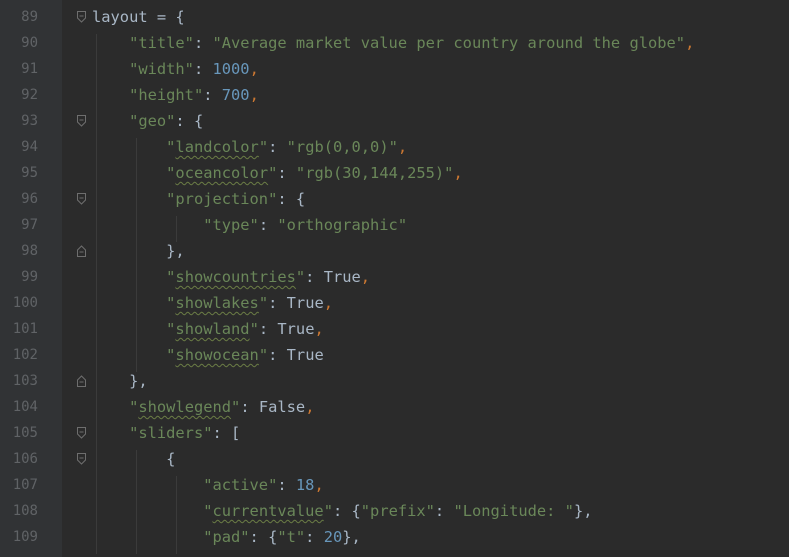 This screenshot has width=789, height=557. What do you see at coordinates (161, 69) in the screenshot?
I see `dict-key: "width"` at bounding box center [161, 69].